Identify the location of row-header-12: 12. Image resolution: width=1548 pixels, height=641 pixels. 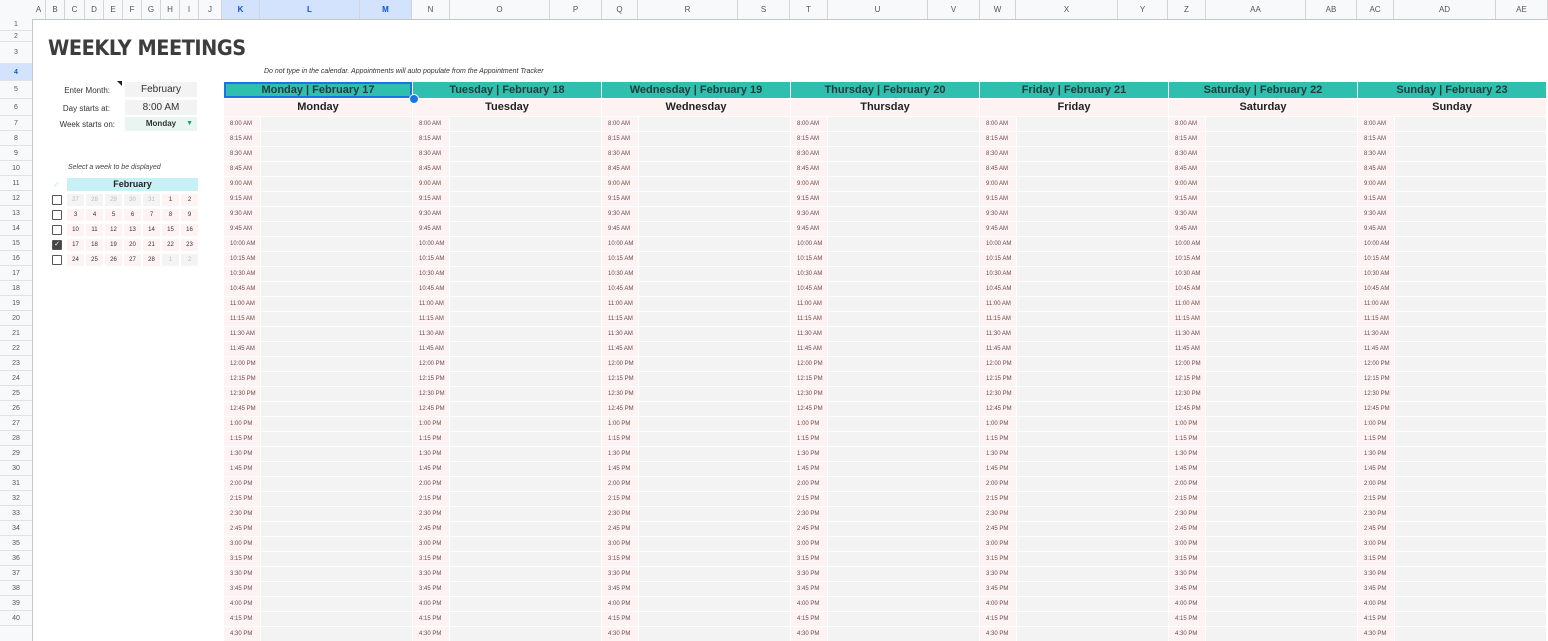
(16, 198).